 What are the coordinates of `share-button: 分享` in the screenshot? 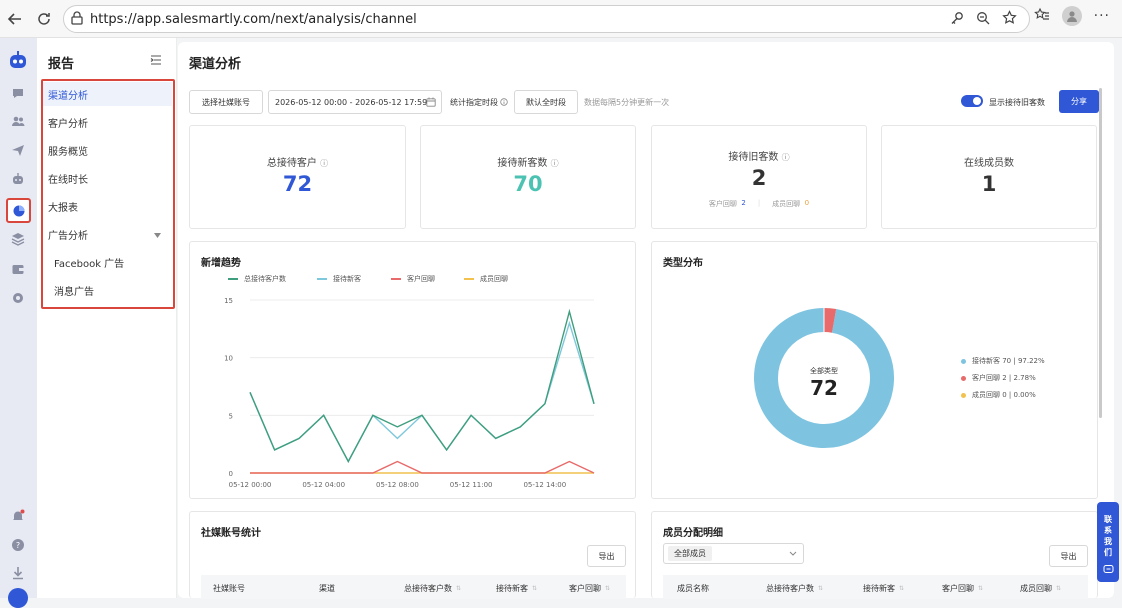 It's located at (1079, 101).